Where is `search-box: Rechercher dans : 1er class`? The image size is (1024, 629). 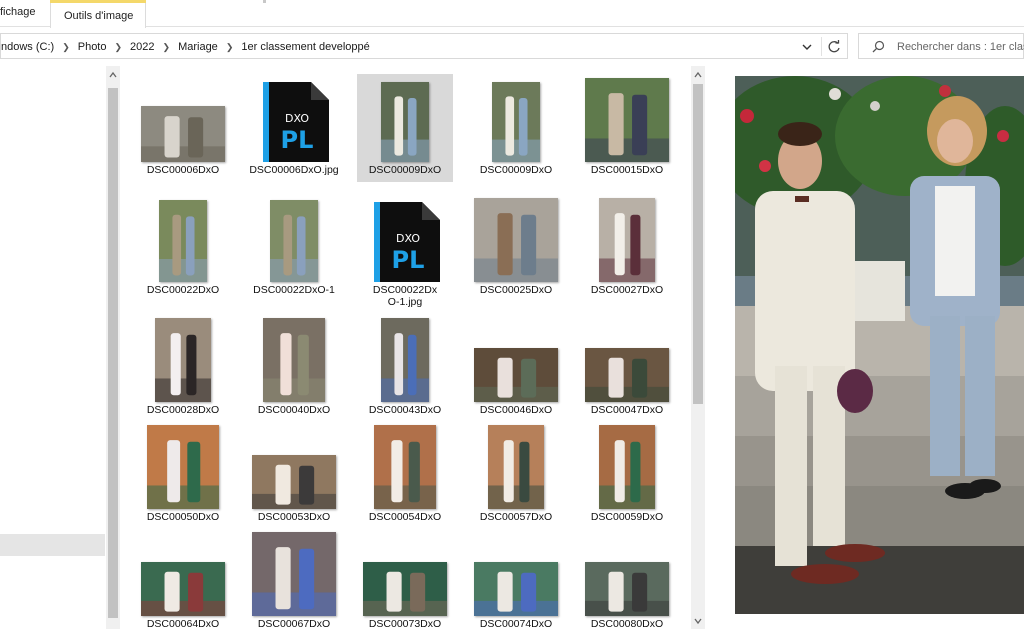
search-box: Rechercher dans : 1er class is located at coordinates (941, 46).